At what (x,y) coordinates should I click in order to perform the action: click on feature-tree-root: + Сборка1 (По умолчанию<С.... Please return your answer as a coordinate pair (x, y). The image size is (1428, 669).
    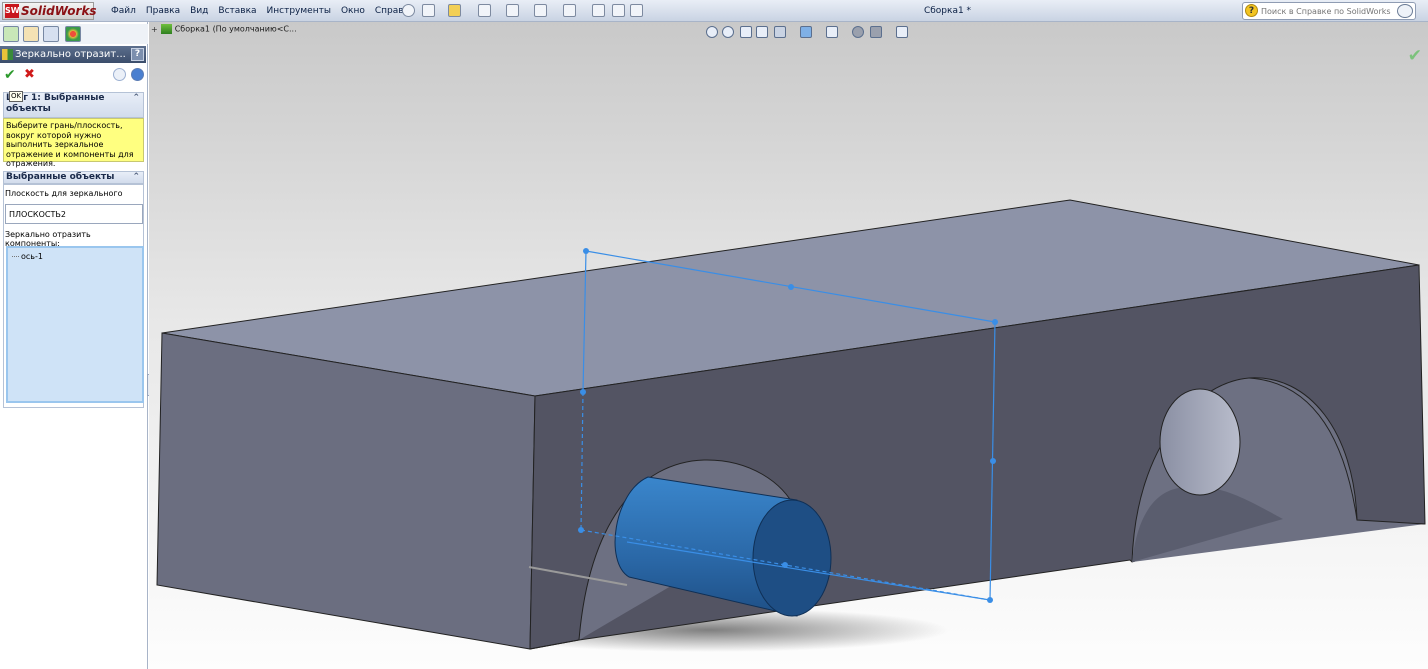
    Looking at the image, I should click on (224, 29).